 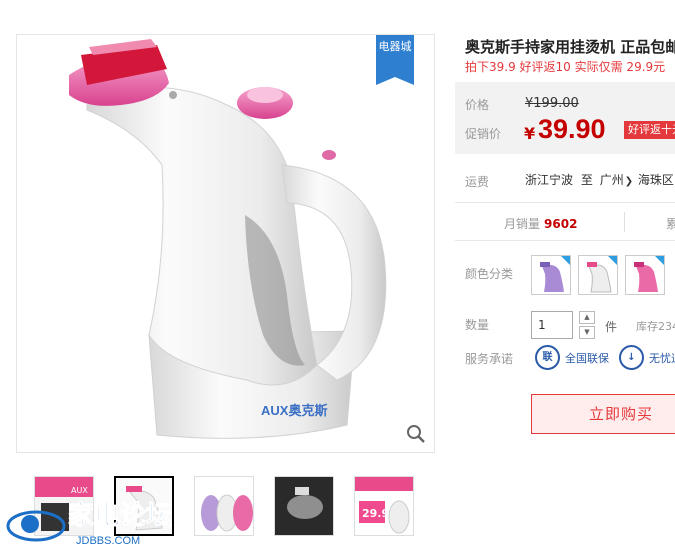 I want to click on zoom-icon, so click(x=416, y=434).